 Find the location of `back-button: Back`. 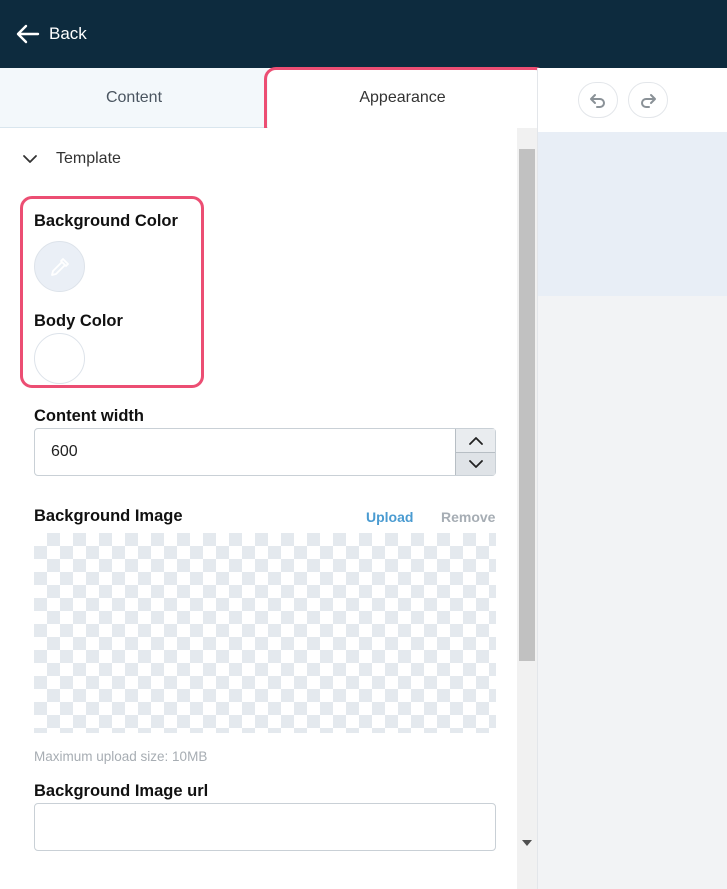

back-button: Back is located at coordinates (51, 34).